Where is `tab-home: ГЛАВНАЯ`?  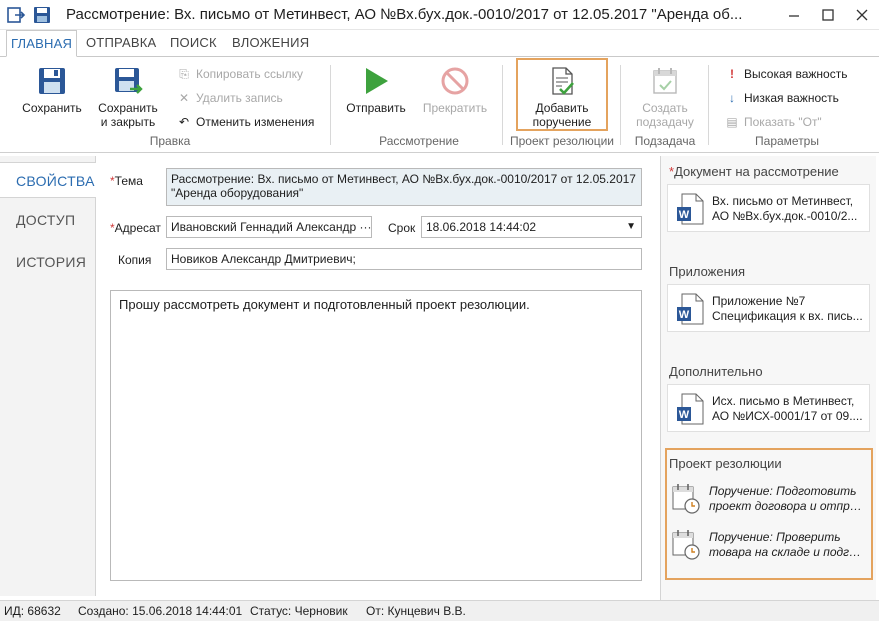
tab-home: ГЛАВНАЯ is located at coordinates (42, 43).